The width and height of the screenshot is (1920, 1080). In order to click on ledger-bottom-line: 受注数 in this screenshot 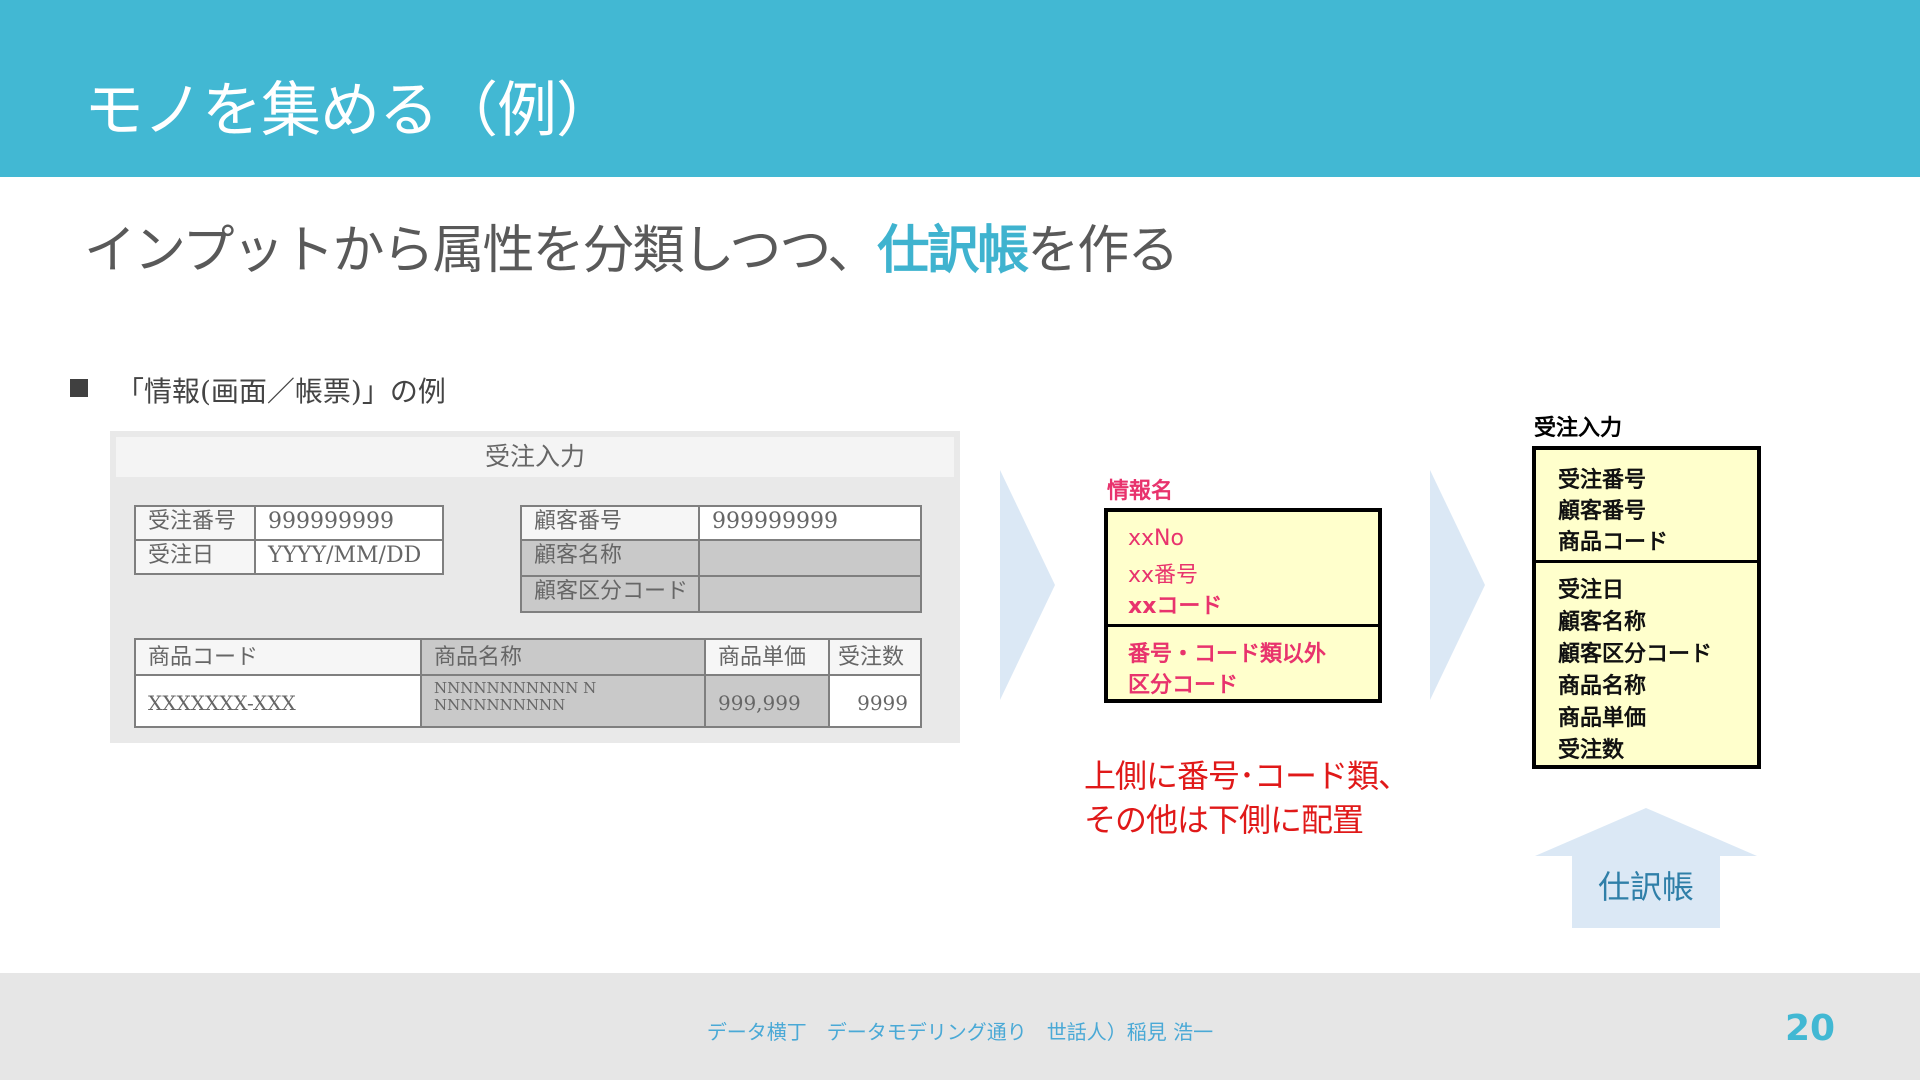, I will do `click(1591, 750)`.